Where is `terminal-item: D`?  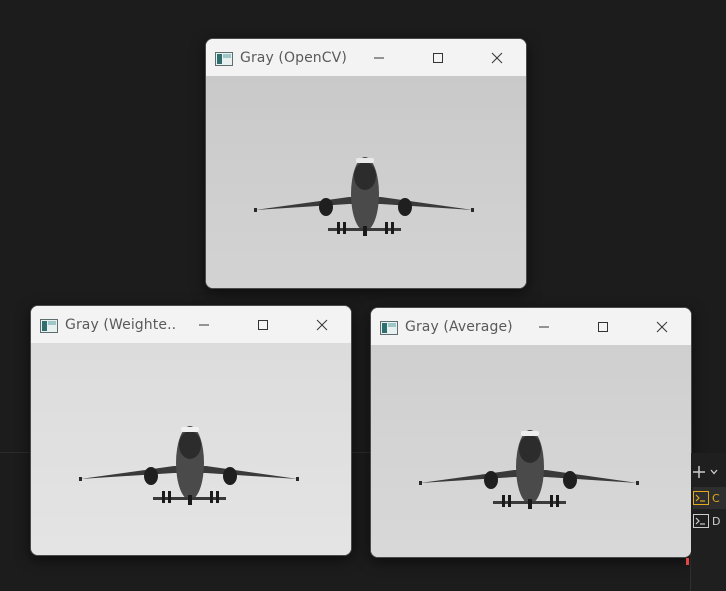
terminal-item: D is located at coordinates (709, 521).